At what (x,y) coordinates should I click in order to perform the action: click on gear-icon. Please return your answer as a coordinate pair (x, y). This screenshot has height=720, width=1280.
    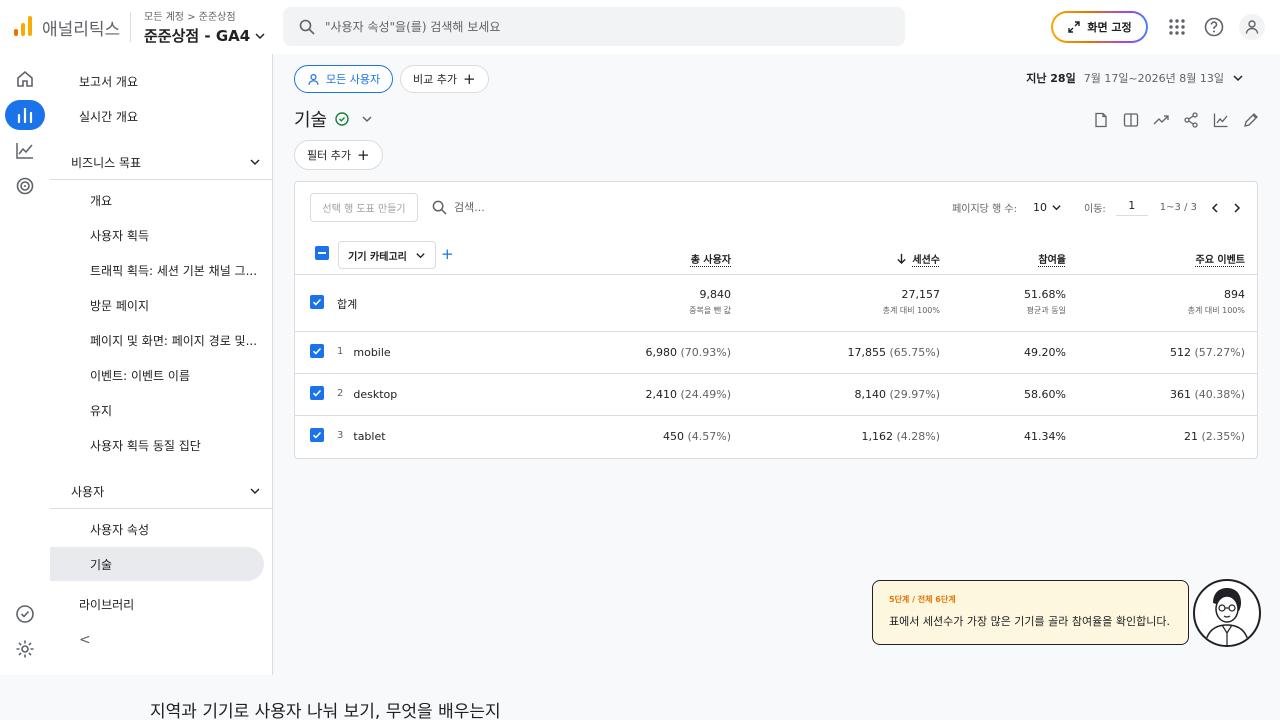
    Looking at the image, I should click on (25, 649).